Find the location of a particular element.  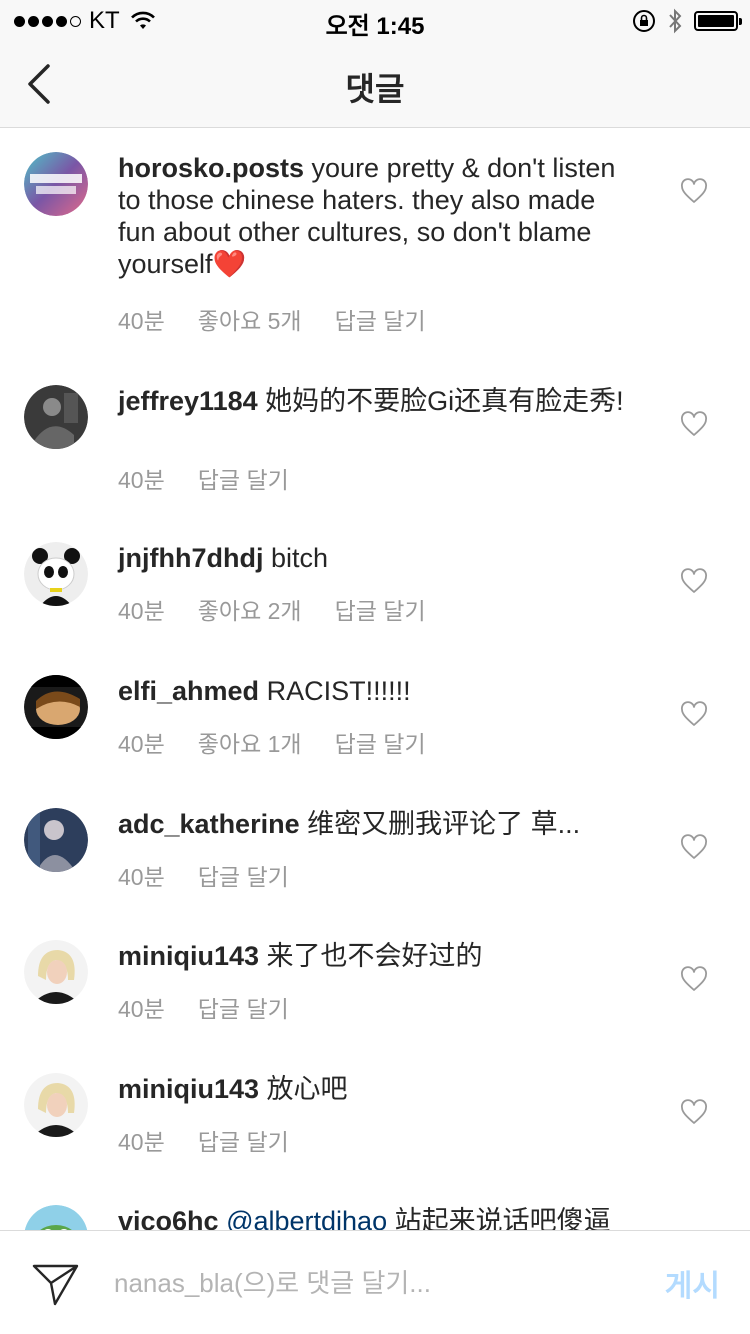

comment-likes: 좋아요 2개 is located at coordinates (250, 609).